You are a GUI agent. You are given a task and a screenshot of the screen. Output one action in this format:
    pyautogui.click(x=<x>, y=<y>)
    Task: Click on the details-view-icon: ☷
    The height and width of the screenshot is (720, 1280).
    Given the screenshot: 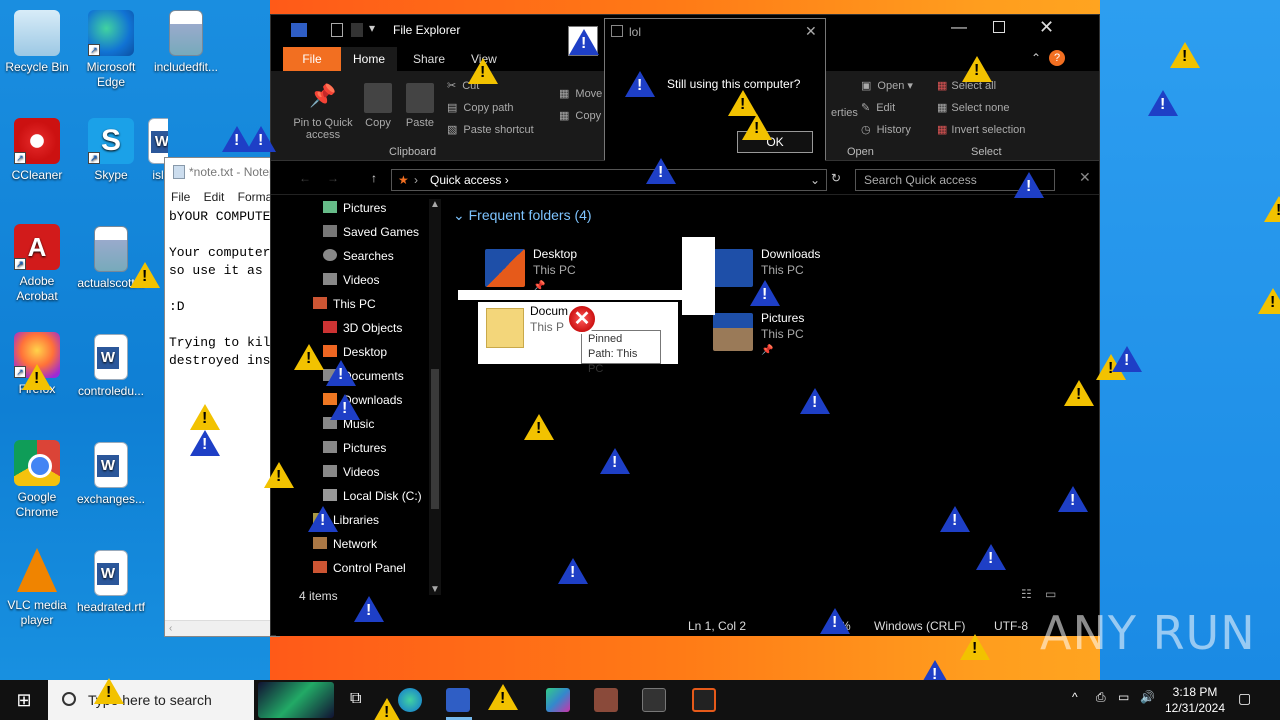 What is the action you would take?
    pyautogui.click(x=1026, y=594)
    